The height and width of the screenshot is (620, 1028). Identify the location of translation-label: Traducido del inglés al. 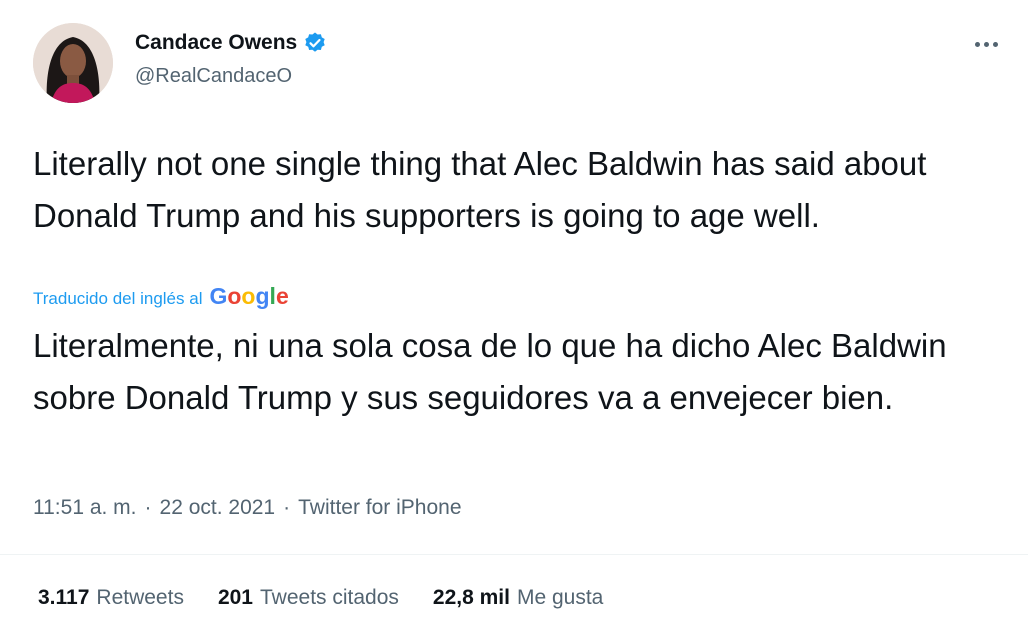
(118, 298).